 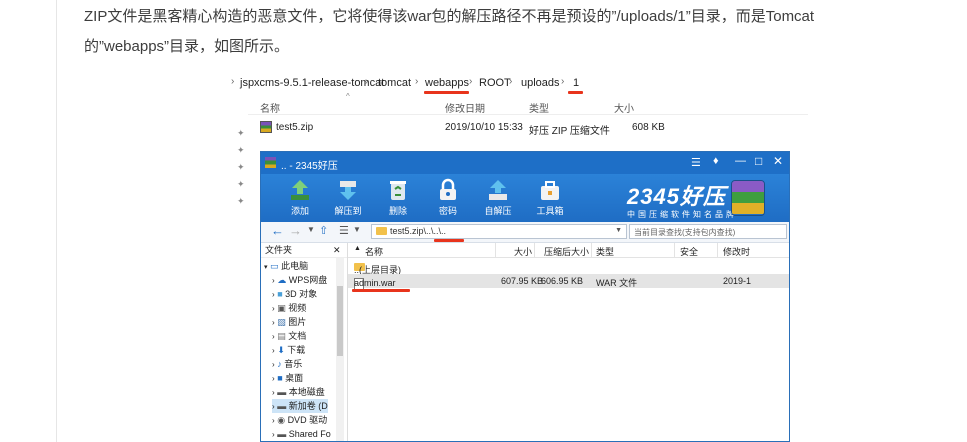 What do you see at coordinates (736, 251) in the screenshot?
I see `column-header-modified: 修改时` at bounding box center [736, 251].